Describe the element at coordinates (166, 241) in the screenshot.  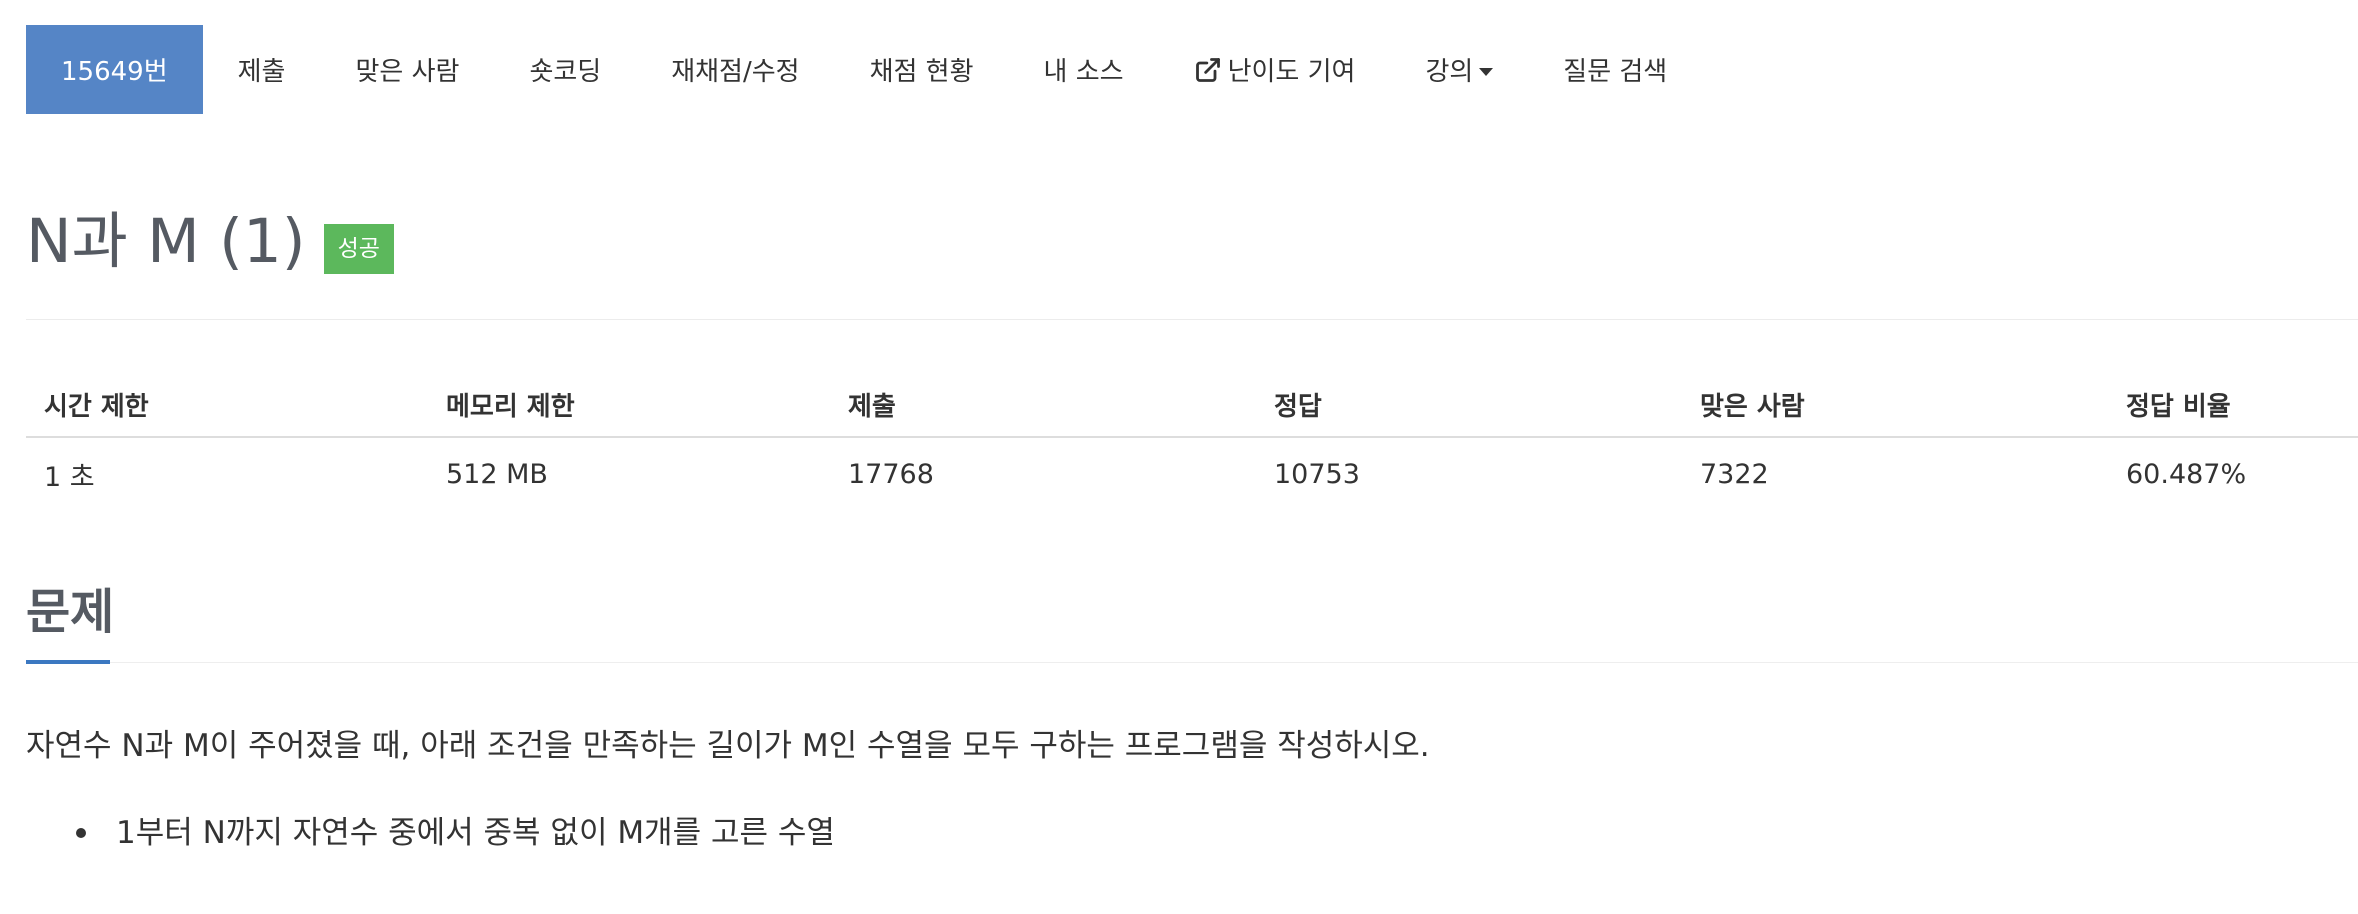
I see `page-title: N과 M (1)` at that location.